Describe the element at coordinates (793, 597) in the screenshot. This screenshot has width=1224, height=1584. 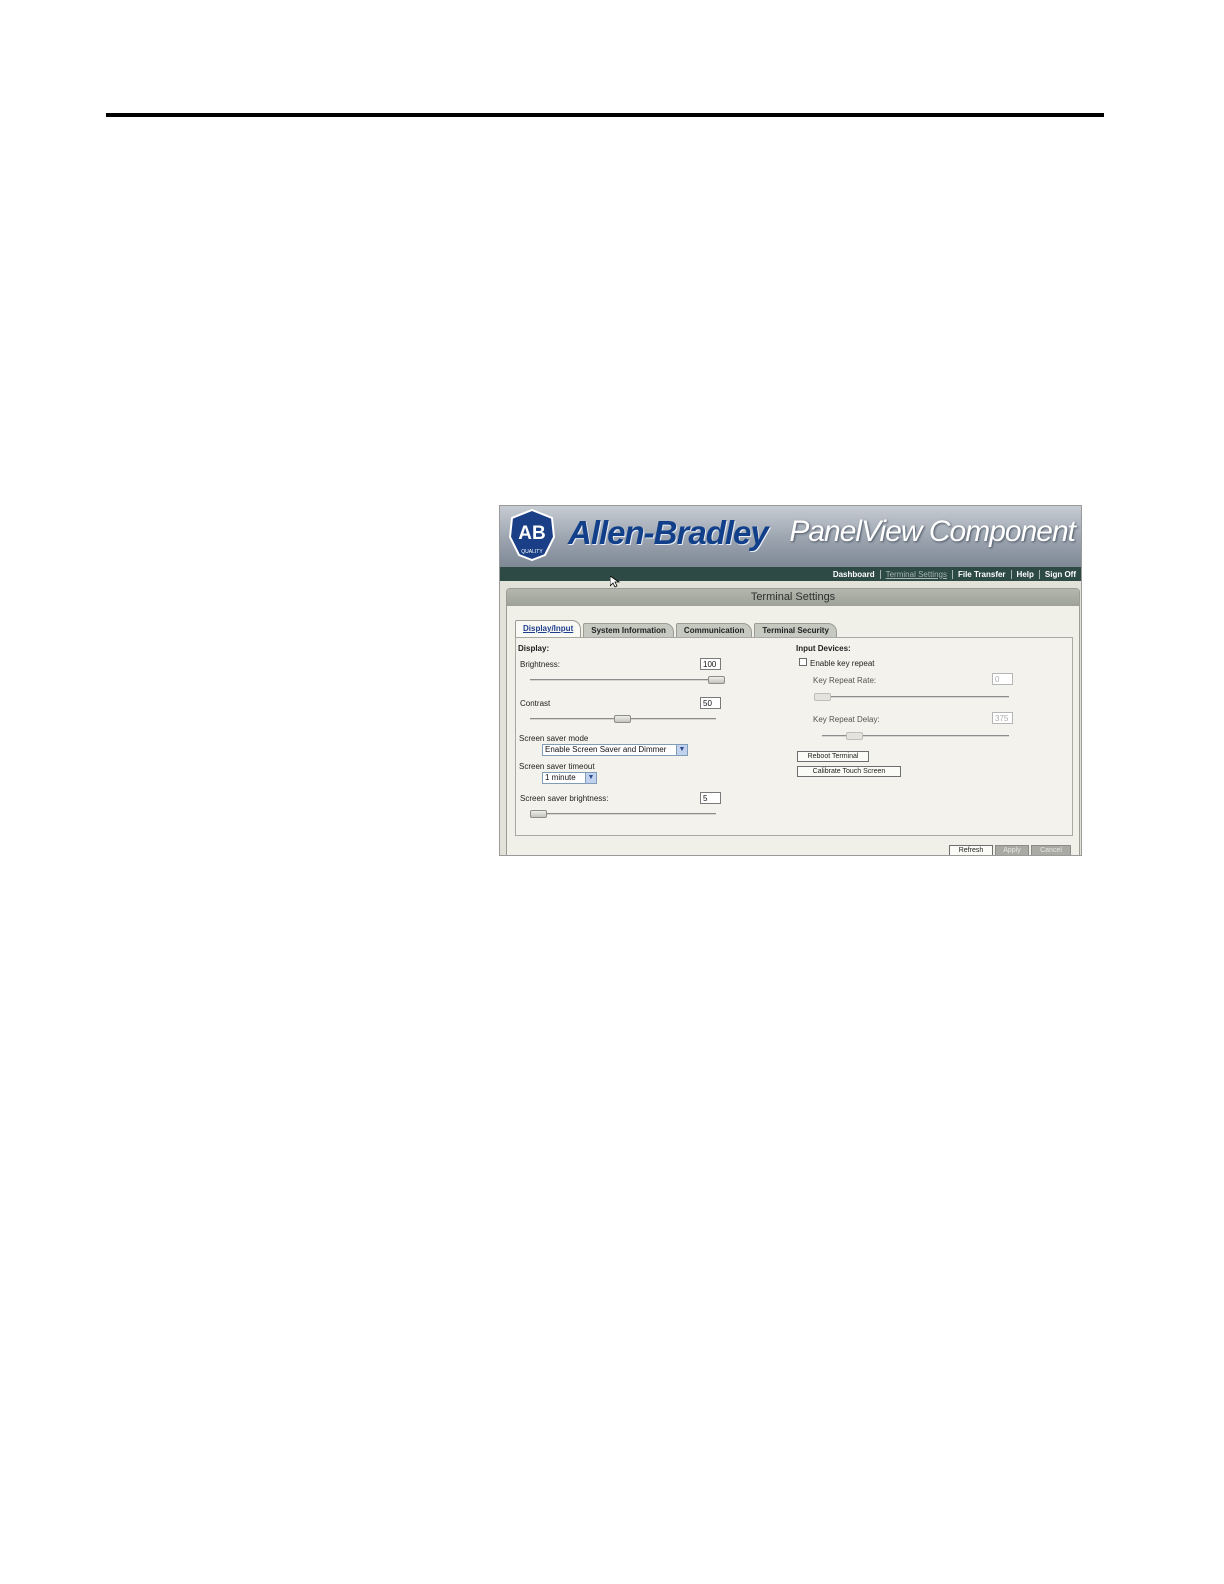
I see `panel-title: Terminal Settings` at that location.